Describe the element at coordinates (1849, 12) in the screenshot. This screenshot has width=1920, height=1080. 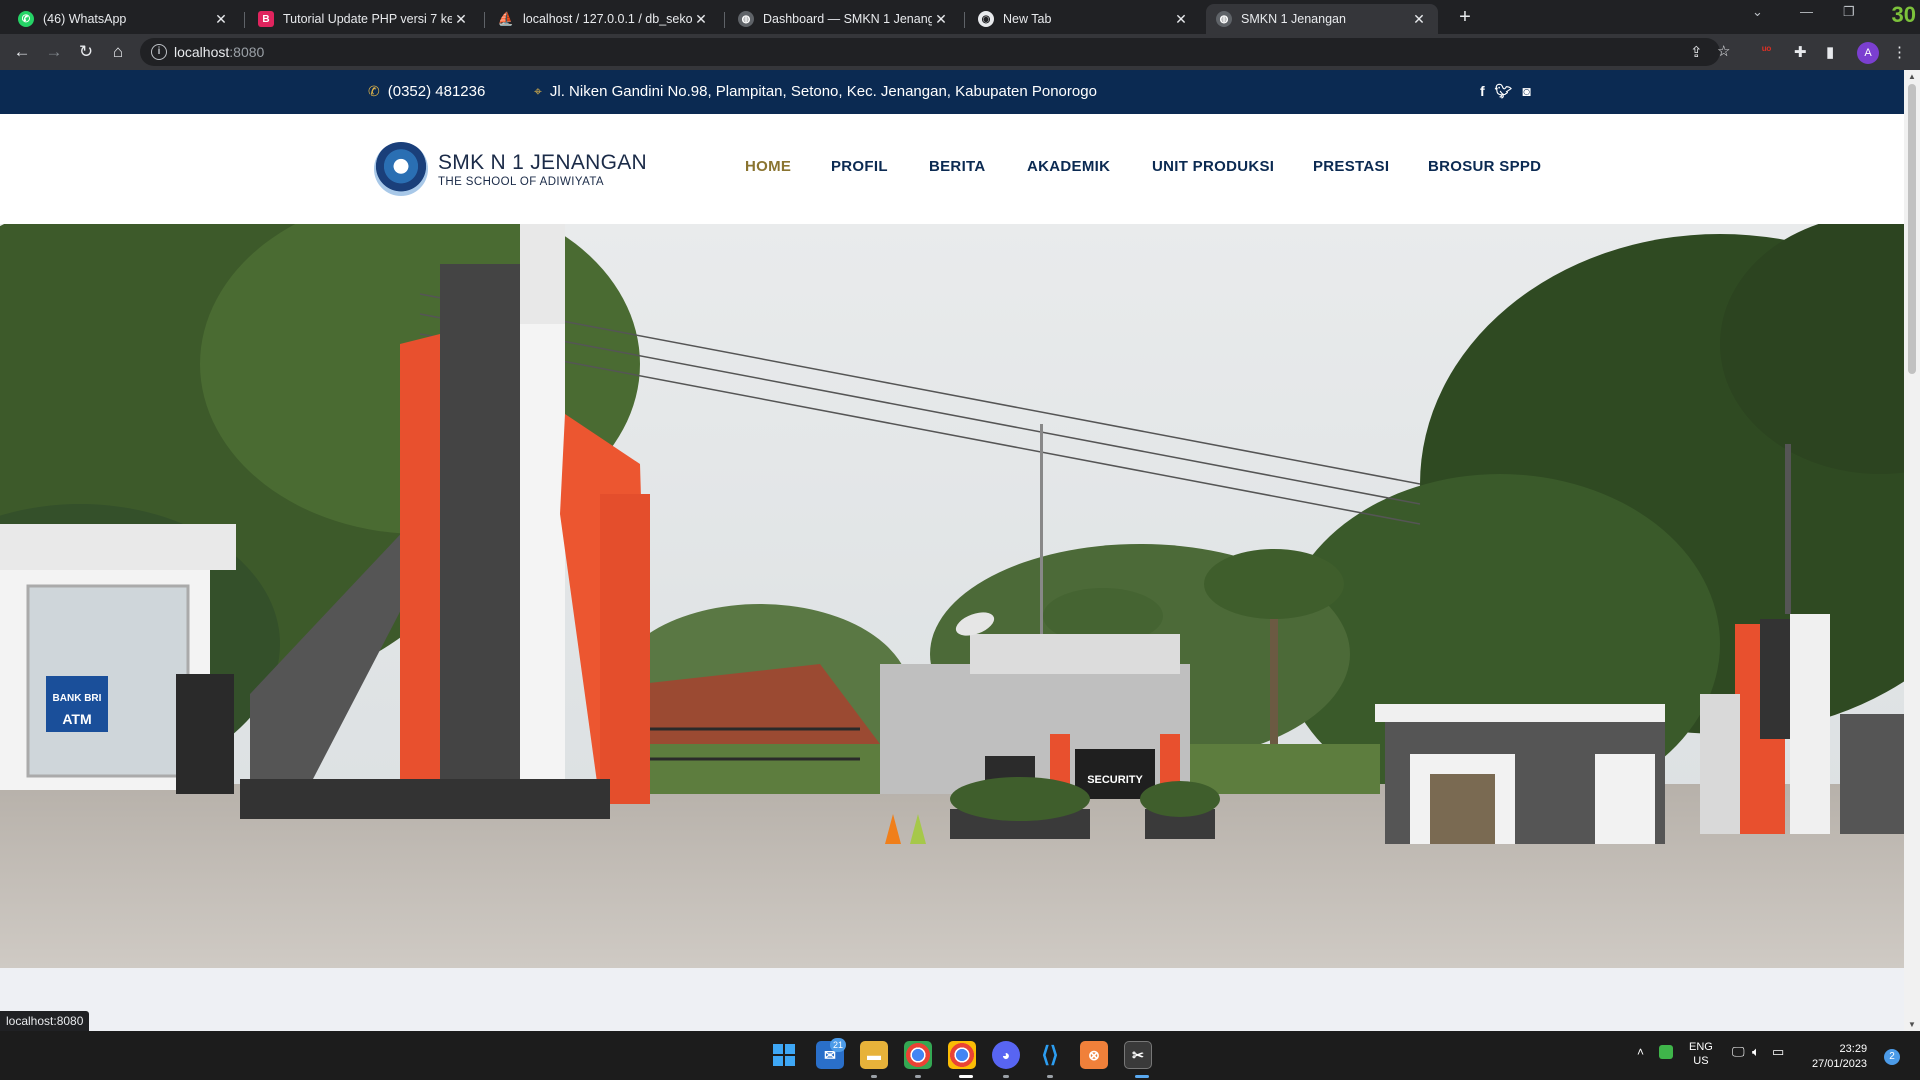
I see `restore-button: ❐` at that location.